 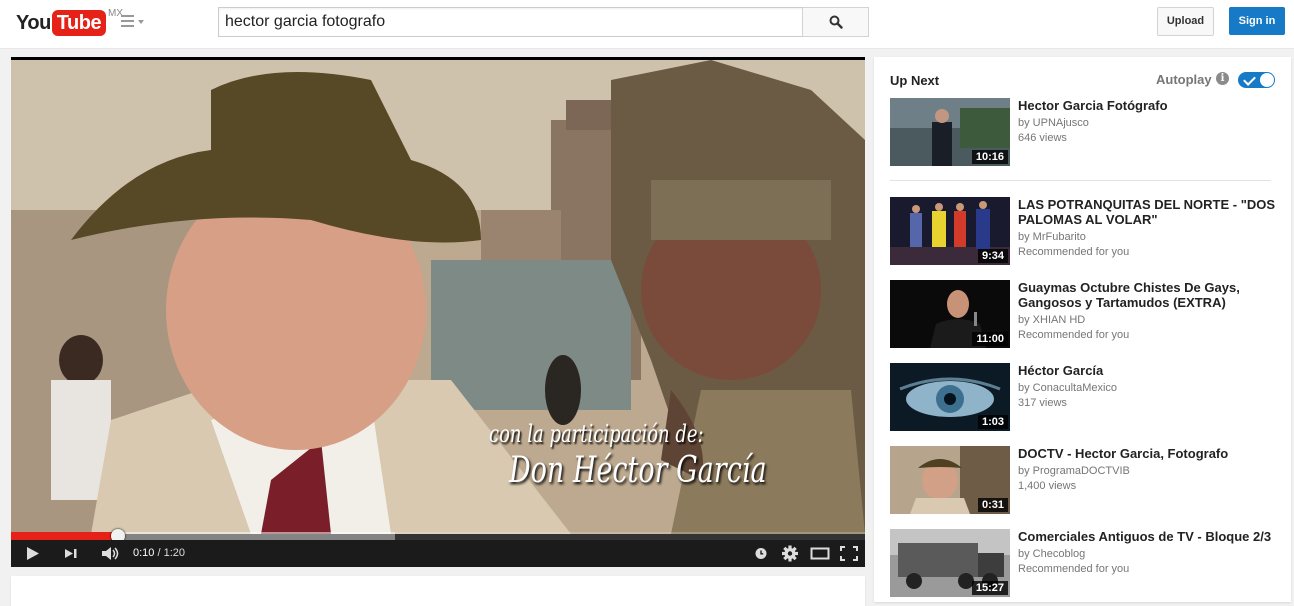 What do you see at coordinates (992, 422) in the screenshot?
I see `duration-badge: 1:03` at bounding box center [992, 422].